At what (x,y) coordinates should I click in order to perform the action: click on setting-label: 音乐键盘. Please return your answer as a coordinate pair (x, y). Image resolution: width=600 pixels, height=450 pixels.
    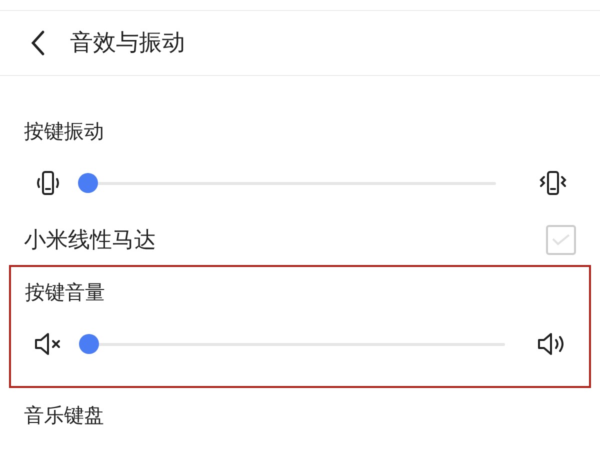
    Looking at the image, I should click on (64, 415).